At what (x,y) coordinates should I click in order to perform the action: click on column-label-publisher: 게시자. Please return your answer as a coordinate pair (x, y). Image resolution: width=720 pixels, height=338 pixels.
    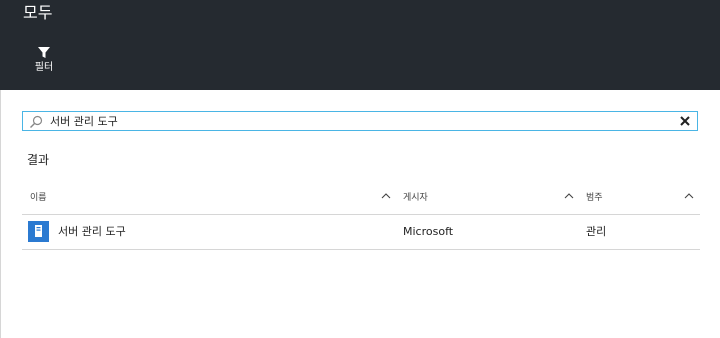
    Looking at the image, I should click on (415, 198).